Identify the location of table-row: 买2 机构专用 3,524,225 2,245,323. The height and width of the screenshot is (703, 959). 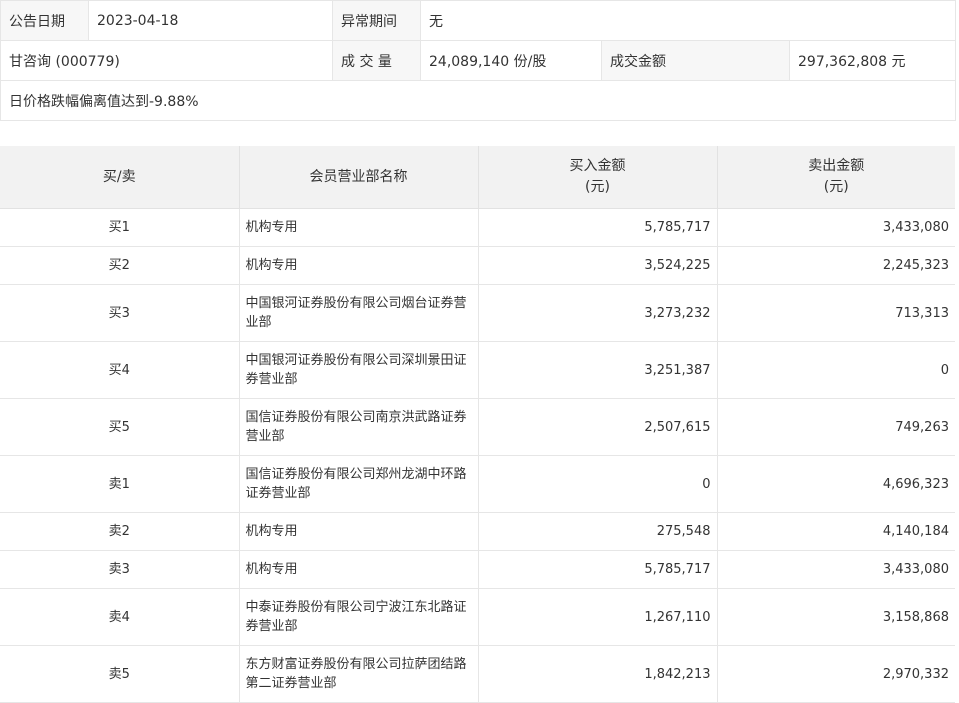
(477, 265).